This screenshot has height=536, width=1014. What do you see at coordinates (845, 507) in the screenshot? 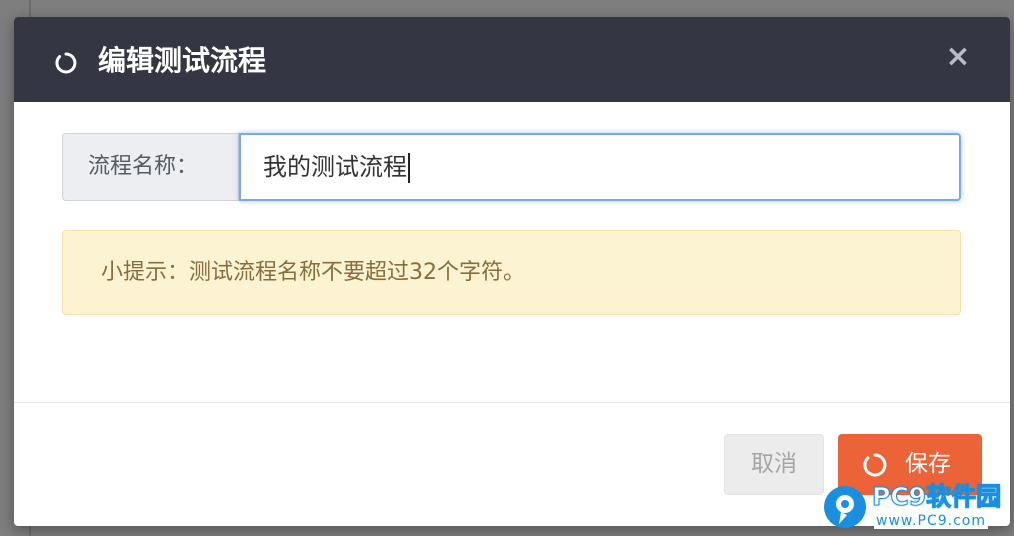
I see `pc9-logo-icon` at bounding box center [845, 507].